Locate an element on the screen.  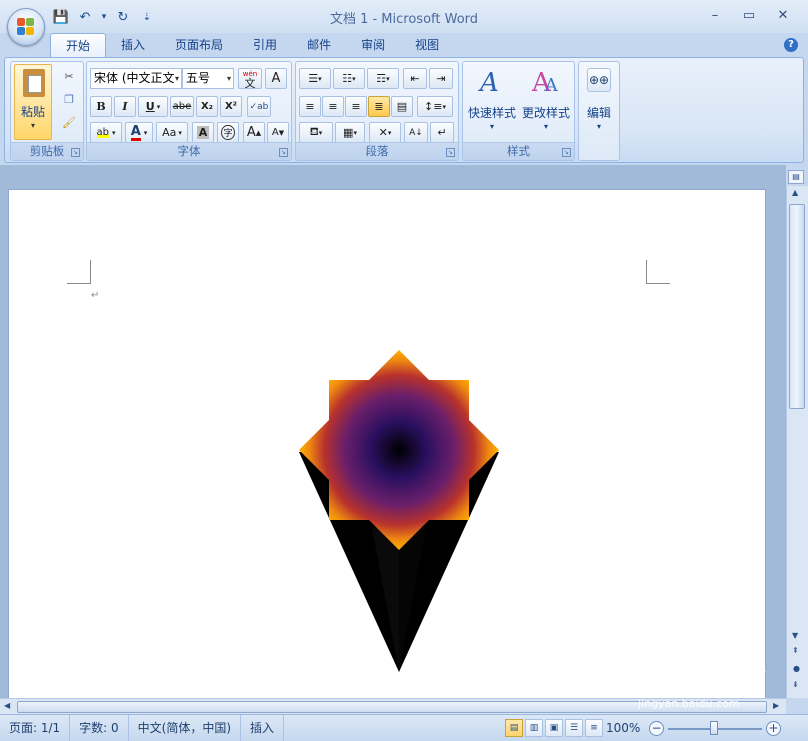
font-launcher-icon: ↘ is located at coordinates (283, 152).